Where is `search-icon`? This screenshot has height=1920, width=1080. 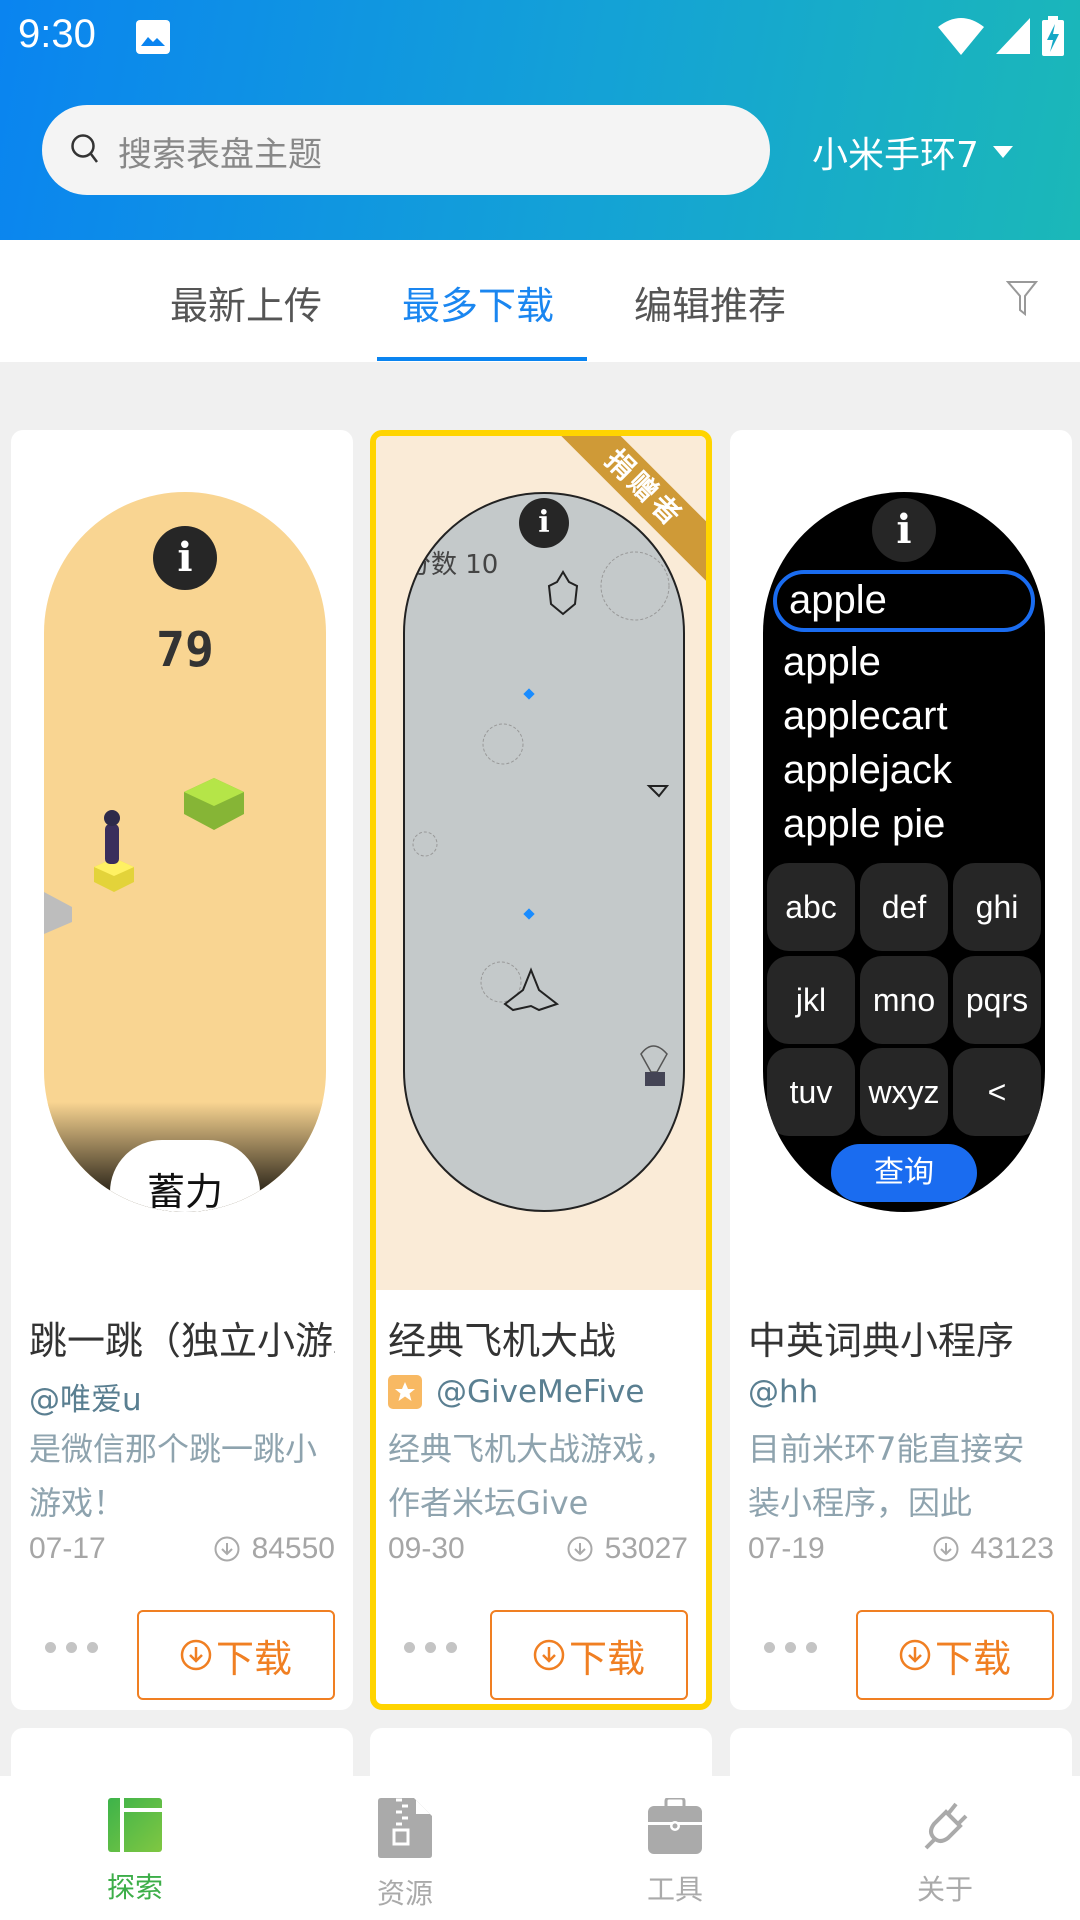
search-icon is located at coordinates (84, 148).